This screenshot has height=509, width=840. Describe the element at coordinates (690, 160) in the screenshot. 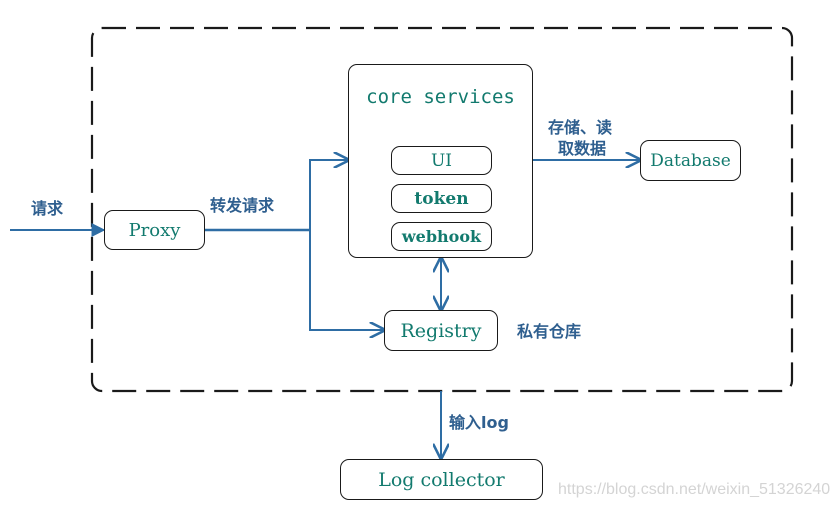

I see `database-node: Database` at that location.